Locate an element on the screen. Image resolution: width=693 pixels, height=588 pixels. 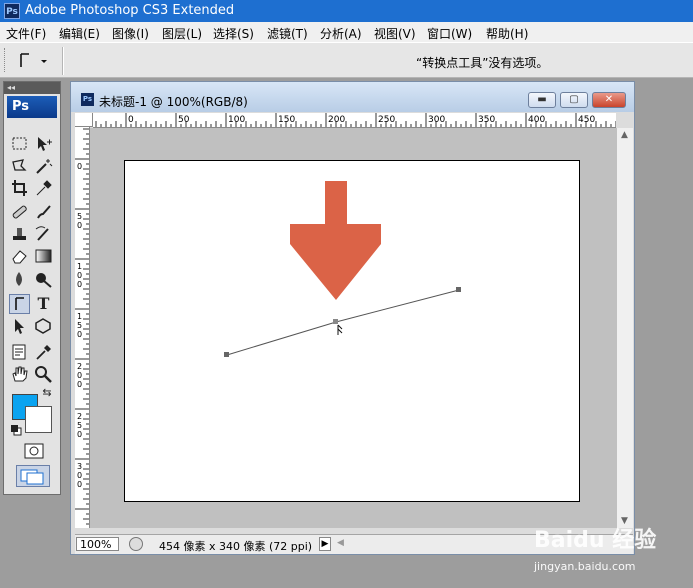
app-title: Adobe Photoshop CS3 Extended is located at coordinates (130, 10).